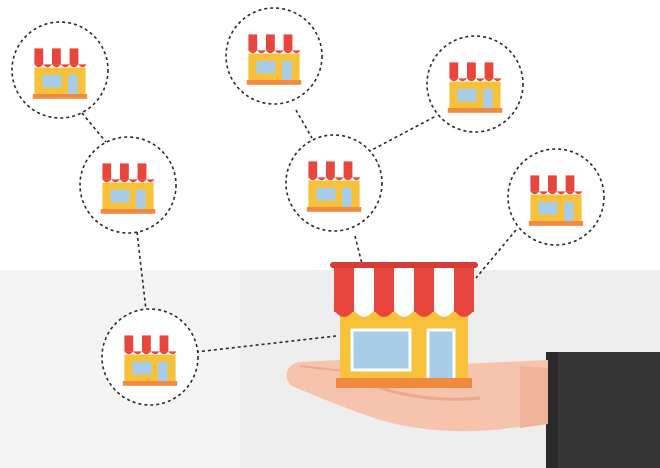 The width and height of the screenshot is (660, 468). I want to click on suit-sleeve-icon, so click(603, 410).